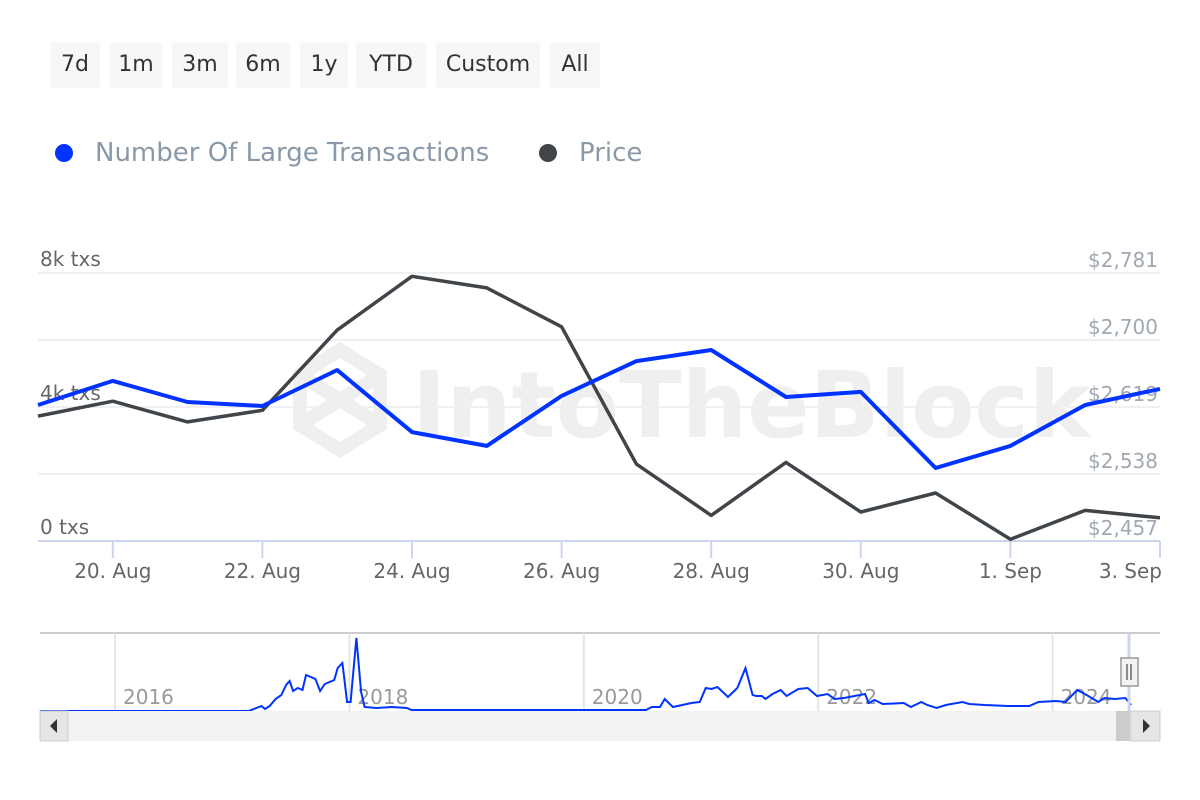 Image resolution: width=1200 pixels, height=800 pixels. Describe the element at coordinates (1010, 571) in the screenshot. I see `x-tick-label: 1. Sep` at that location.